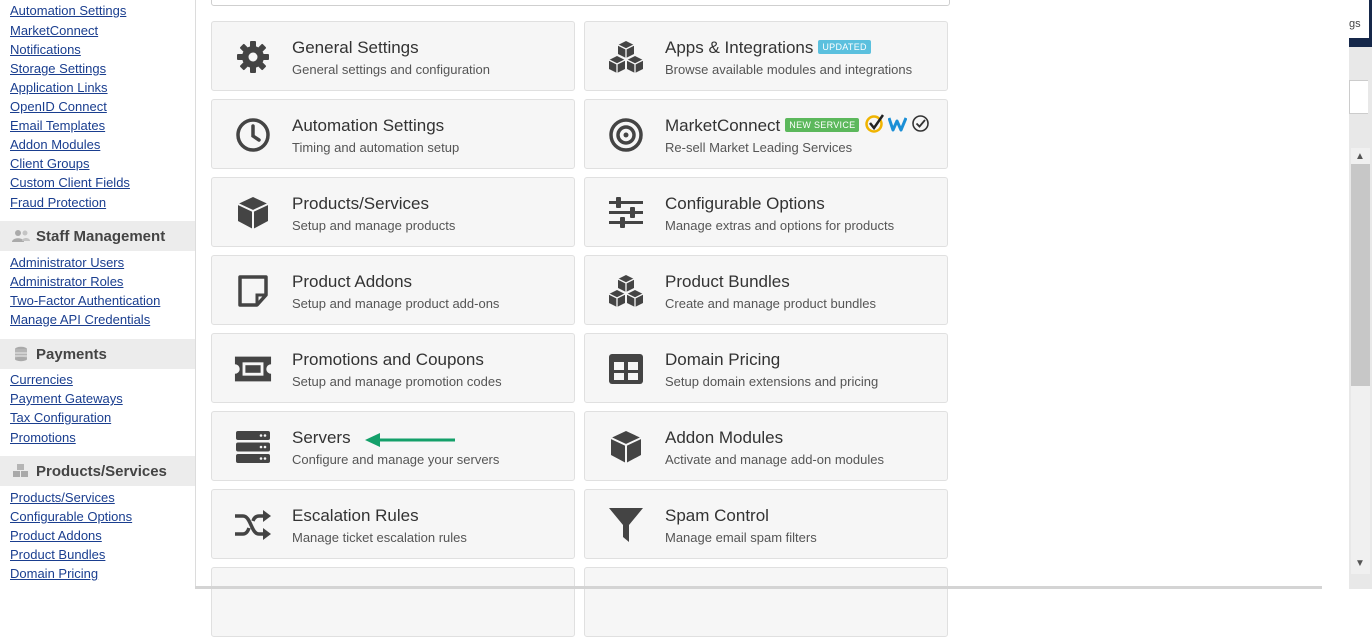 The height and width of the screenshot is (637, 1372). Describe the element at coordinates (80, 320) in the screenshot. I see `sidebar-link-manage-api-credentials: Manage API Credentials` at that location.